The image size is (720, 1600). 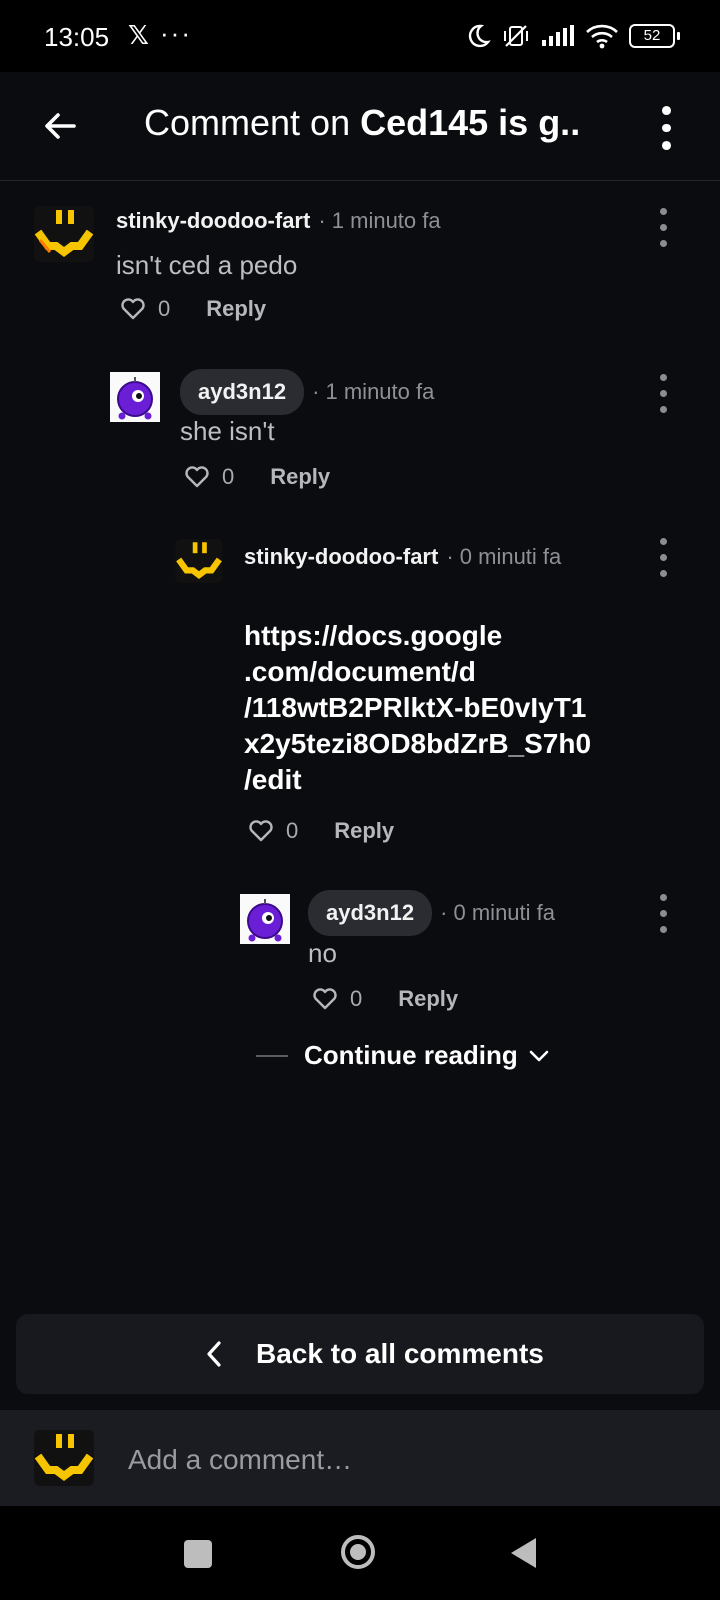 I want to click on home-icon, so click(x=358, y=1552).